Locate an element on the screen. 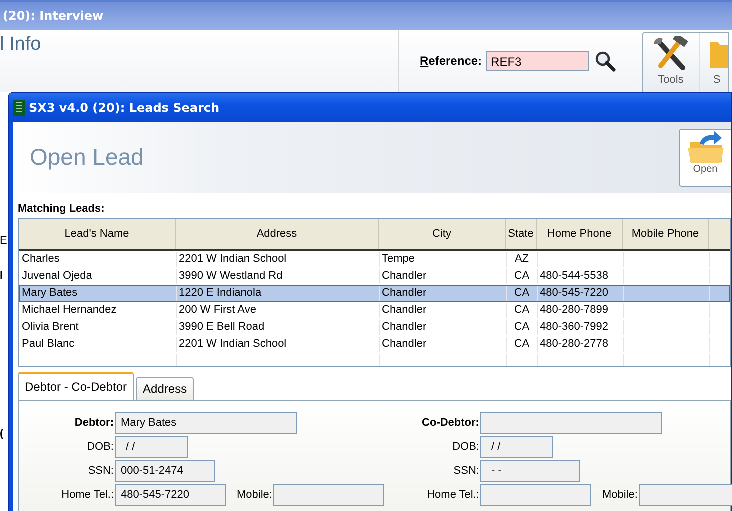  ssn-field: 000-51-2474 is located at coordinates (165, 471).